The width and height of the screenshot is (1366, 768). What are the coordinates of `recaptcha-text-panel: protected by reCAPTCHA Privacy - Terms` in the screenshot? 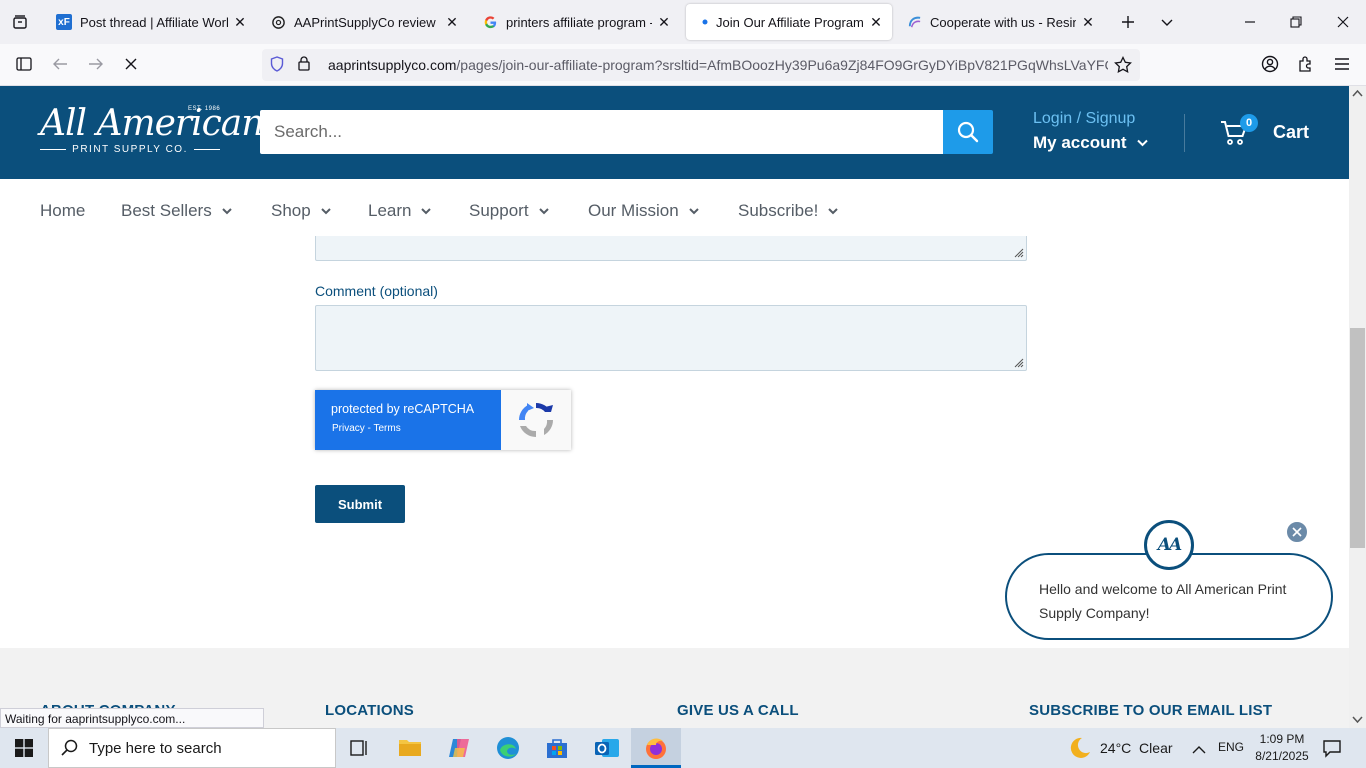 It's located at (408, 420).